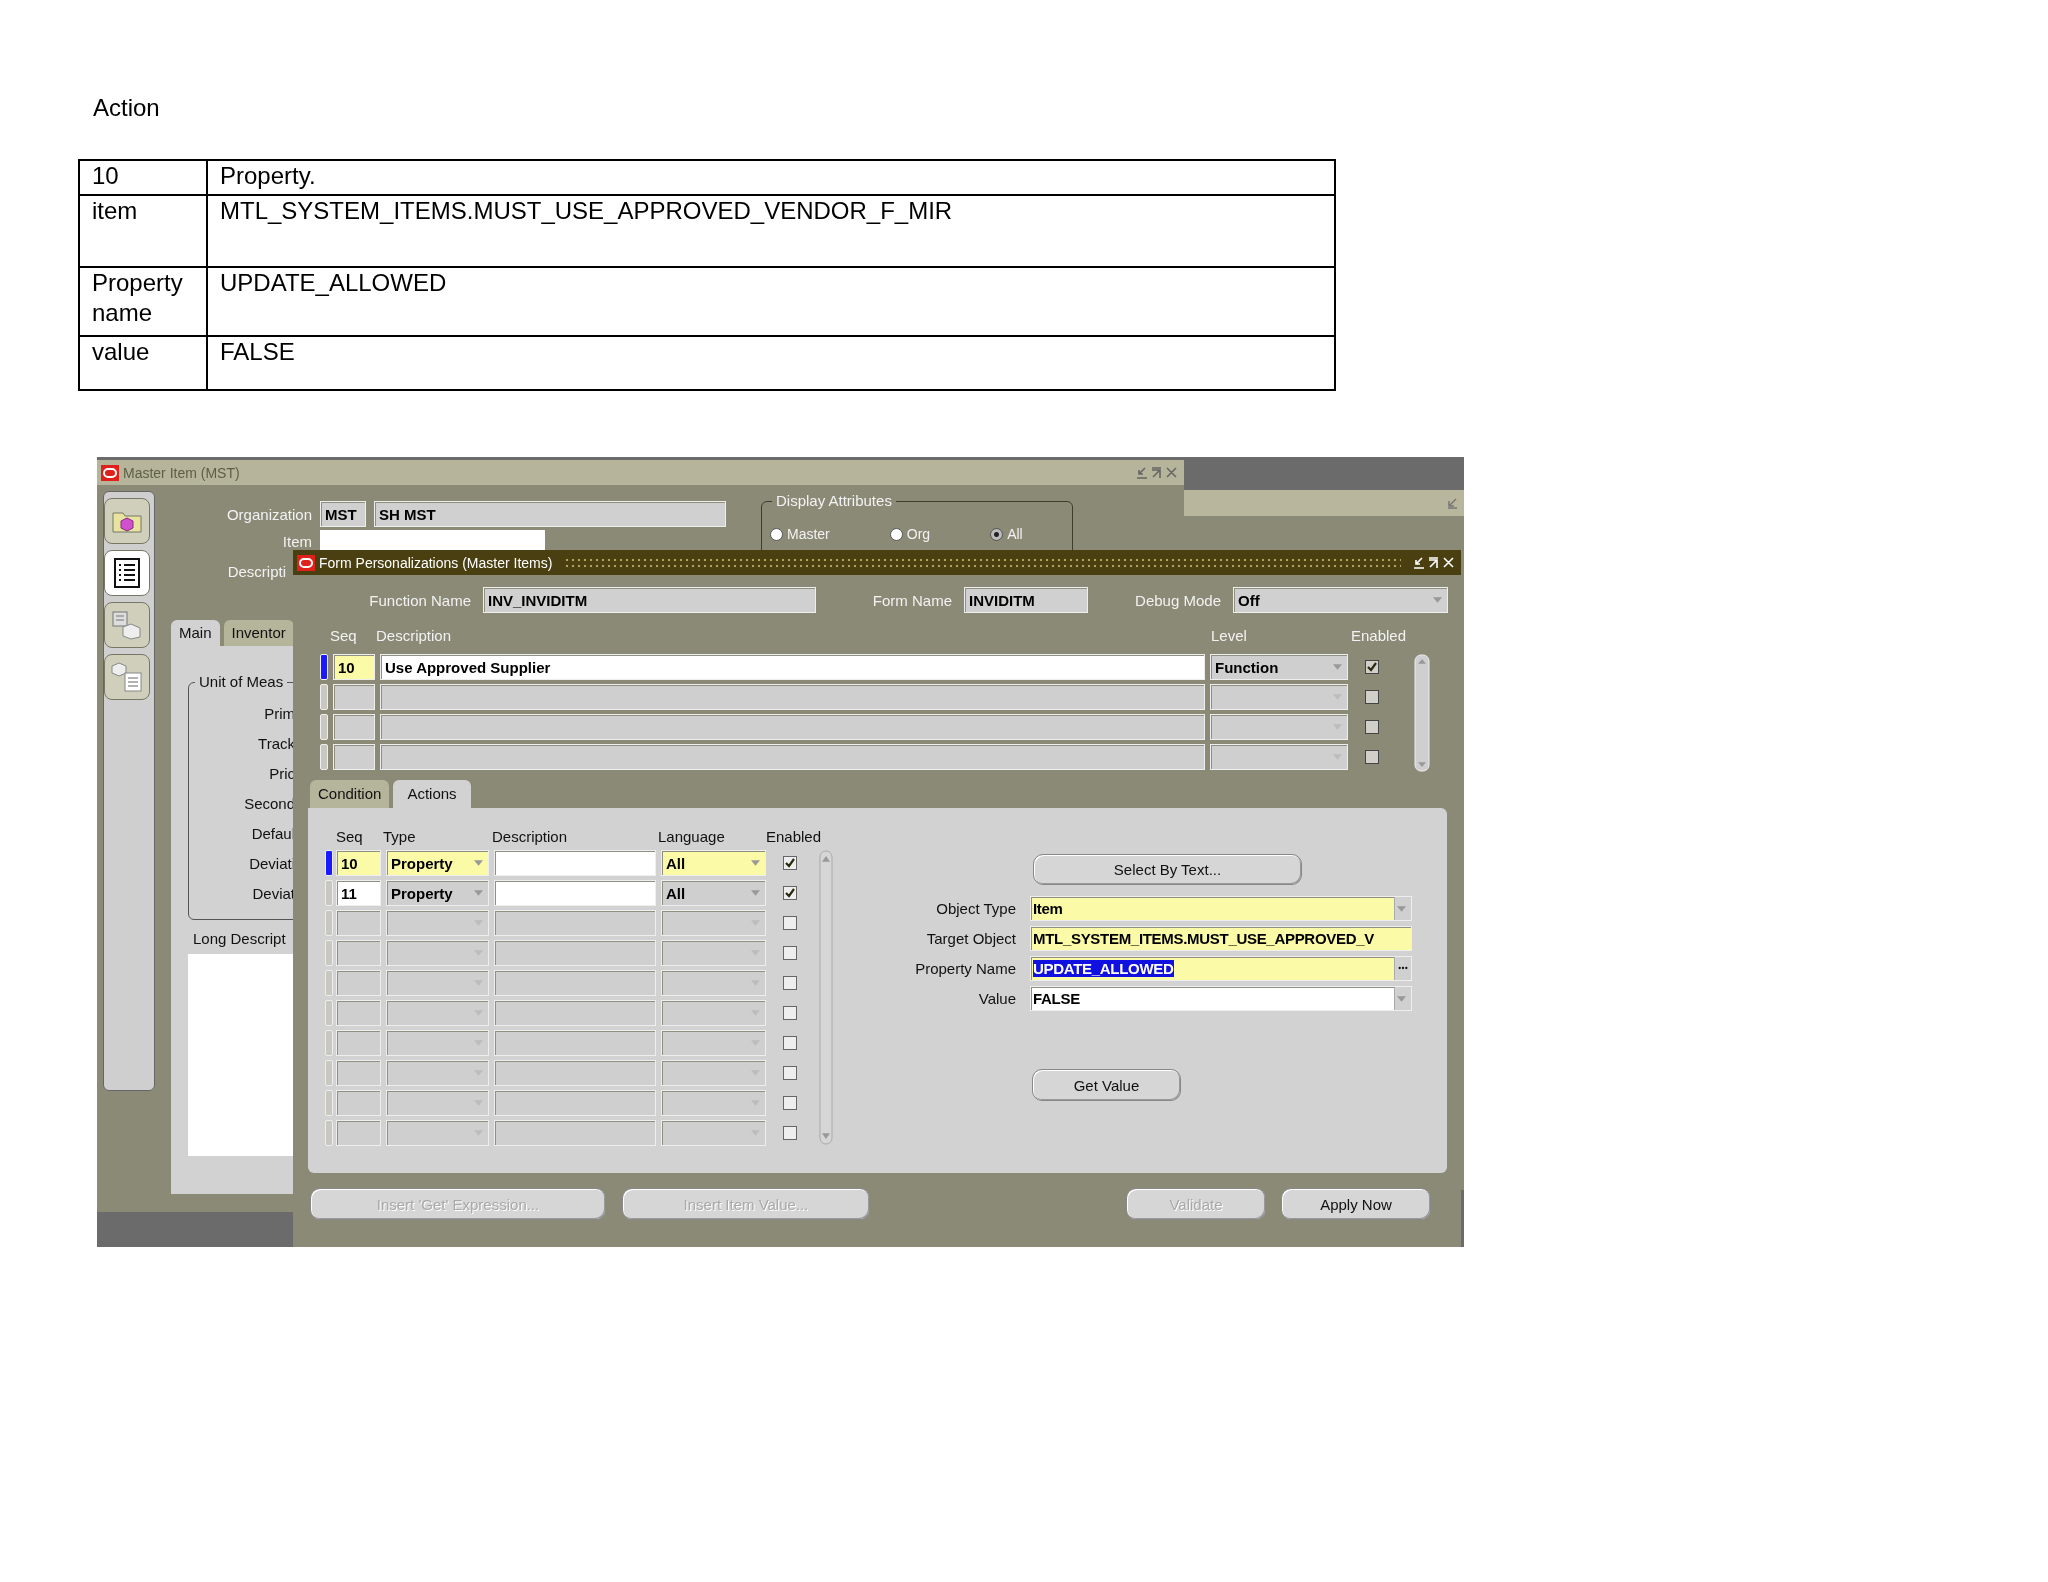 This screenshot has width=2048, height=1582. What do you see at coordinates (306, 562) in the screenshot?
I see `app-logo-icon` at bounding box center [306, 562].